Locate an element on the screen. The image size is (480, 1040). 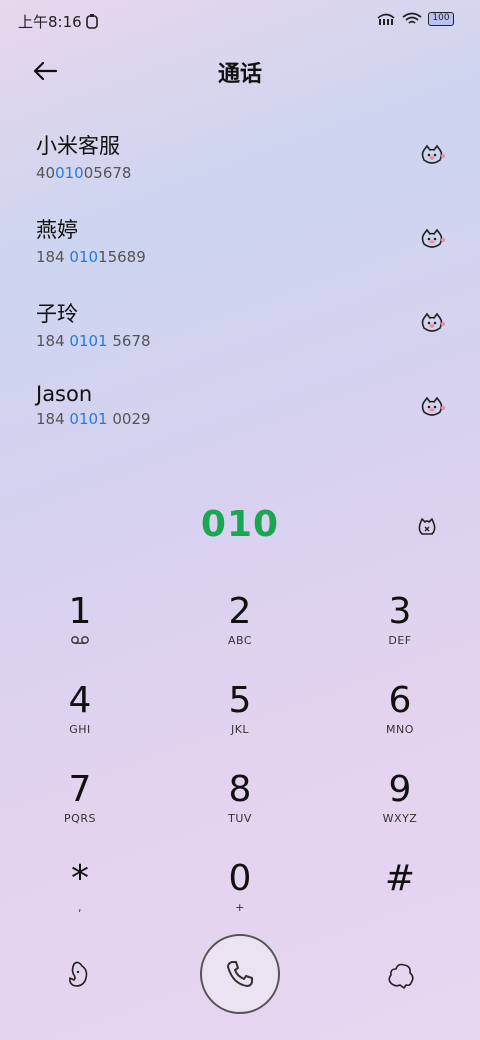
key-digit: 1 is located at coordinates (80, 611).